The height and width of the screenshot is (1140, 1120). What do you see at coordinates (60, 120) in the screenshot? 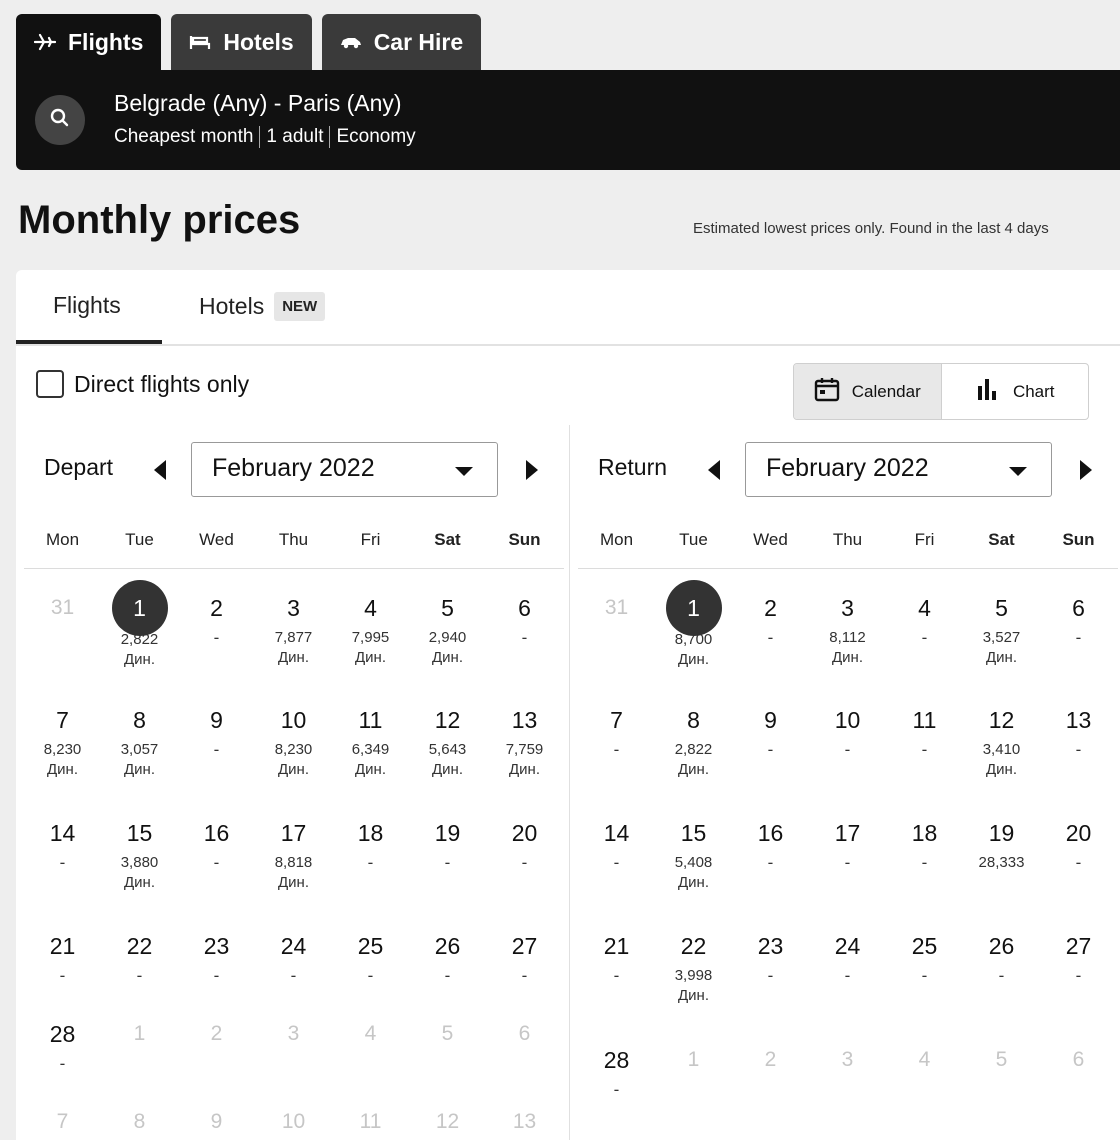
I see `search-button` at bounding box center [60, 120].